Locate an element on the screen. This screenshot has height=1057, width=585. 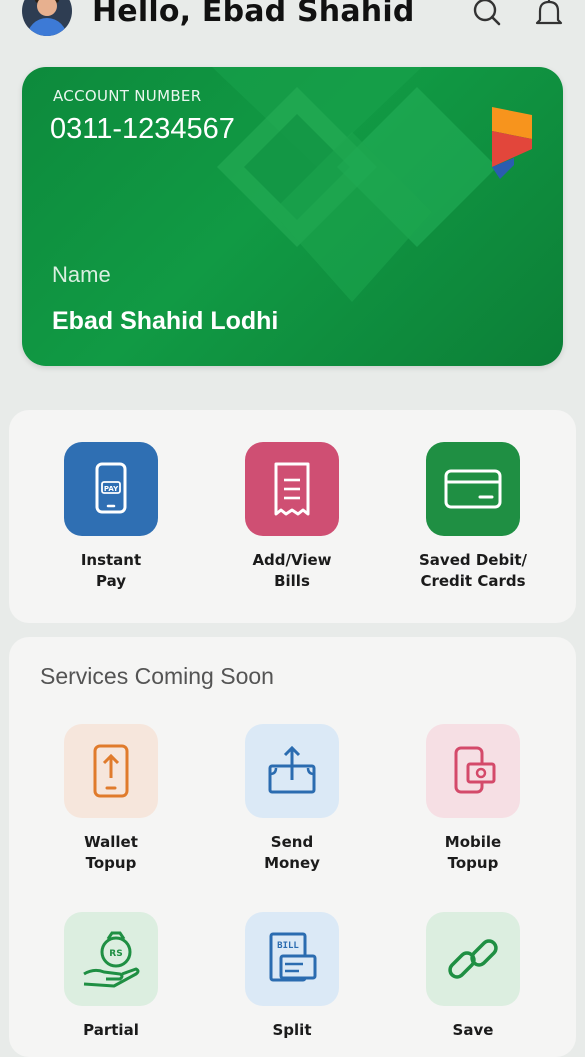
name-label: Name is located at coordinates (81, 274).